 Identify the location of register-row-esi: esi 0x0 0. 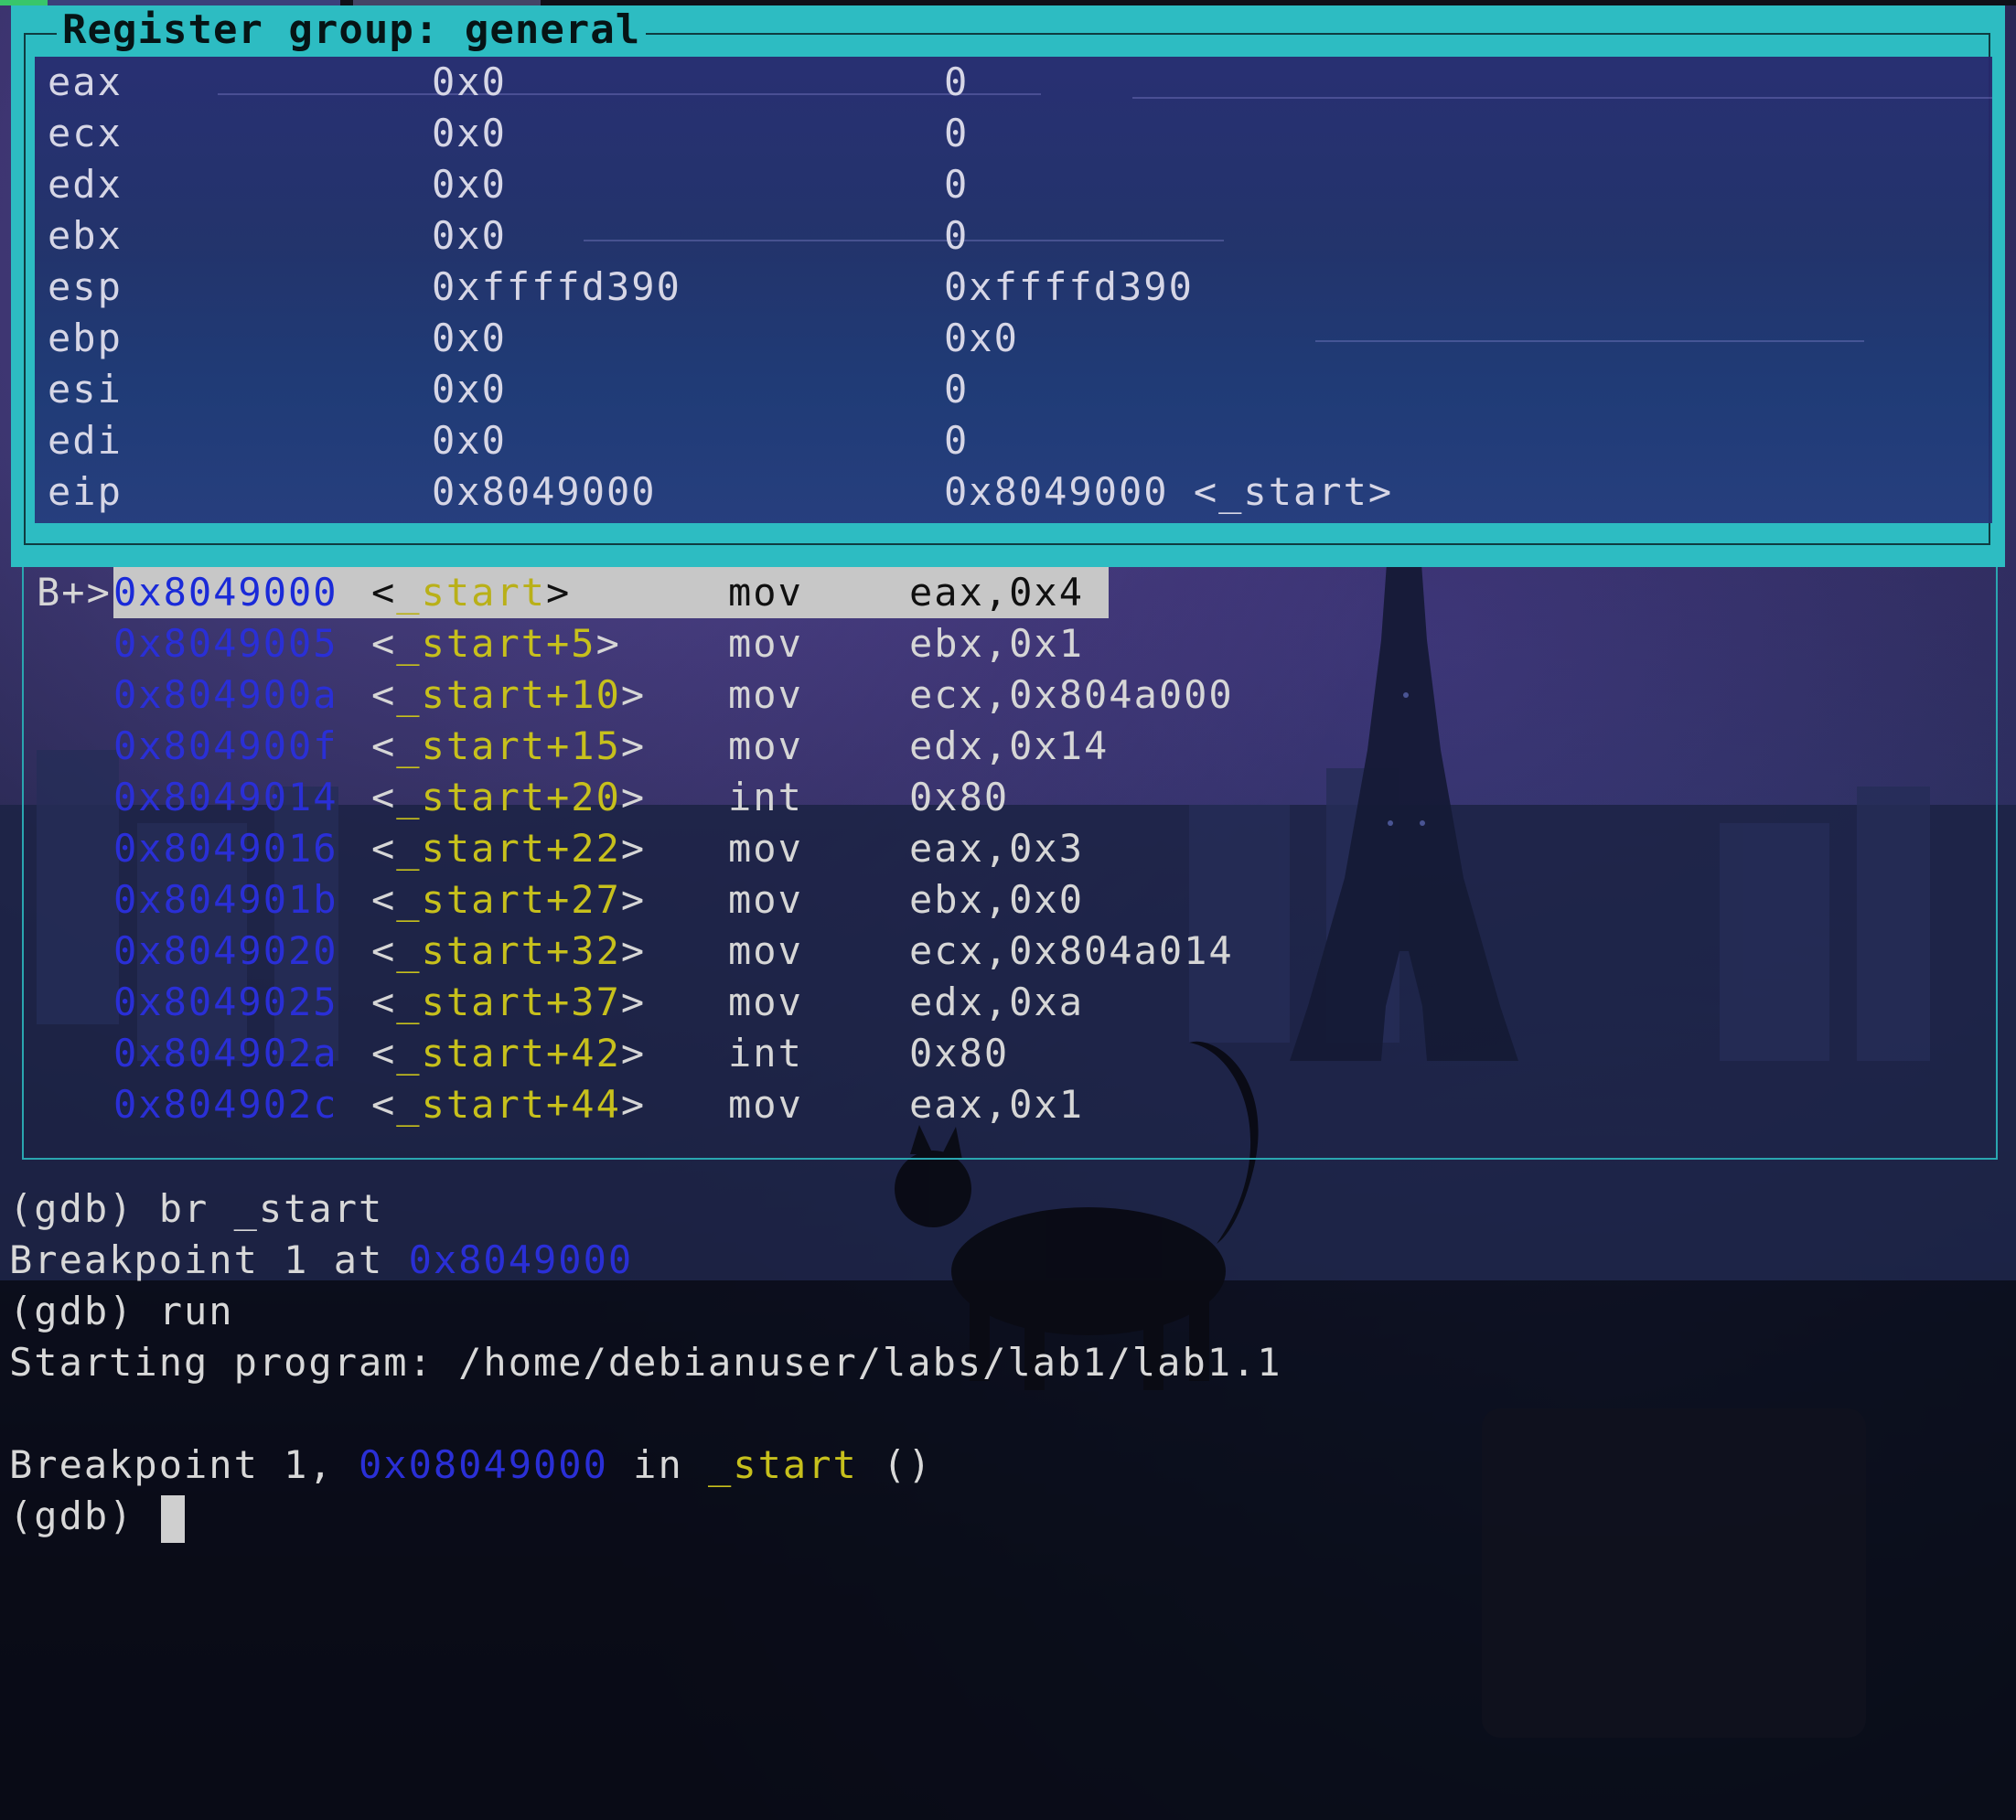
(1013, 389).